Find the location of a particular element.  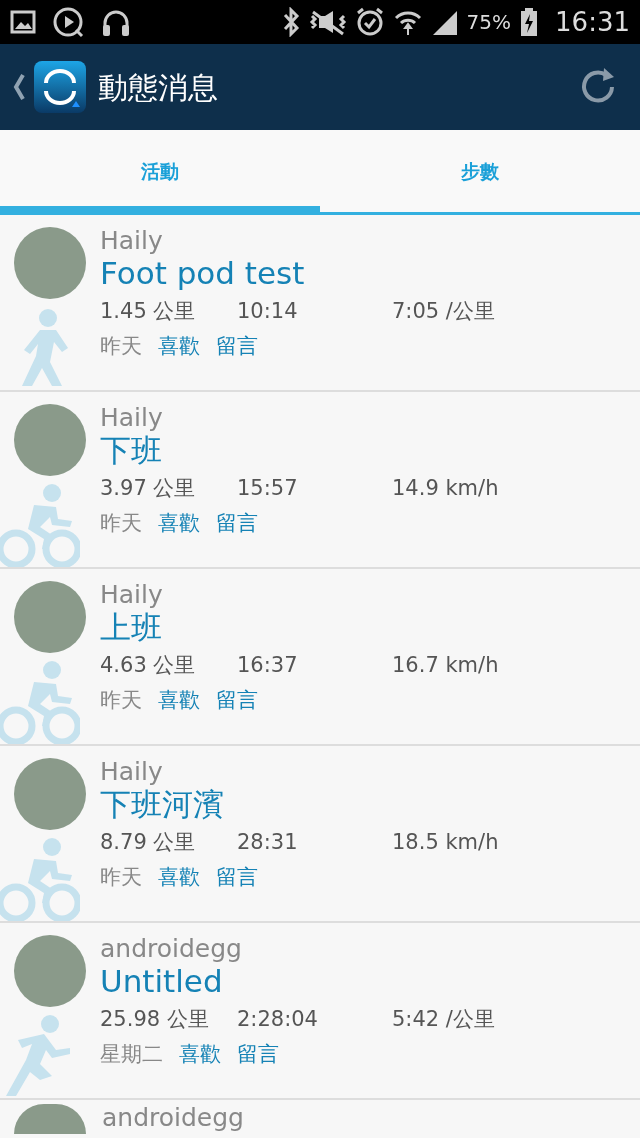

duration: 28:31 is located at coordinates (268, 842).